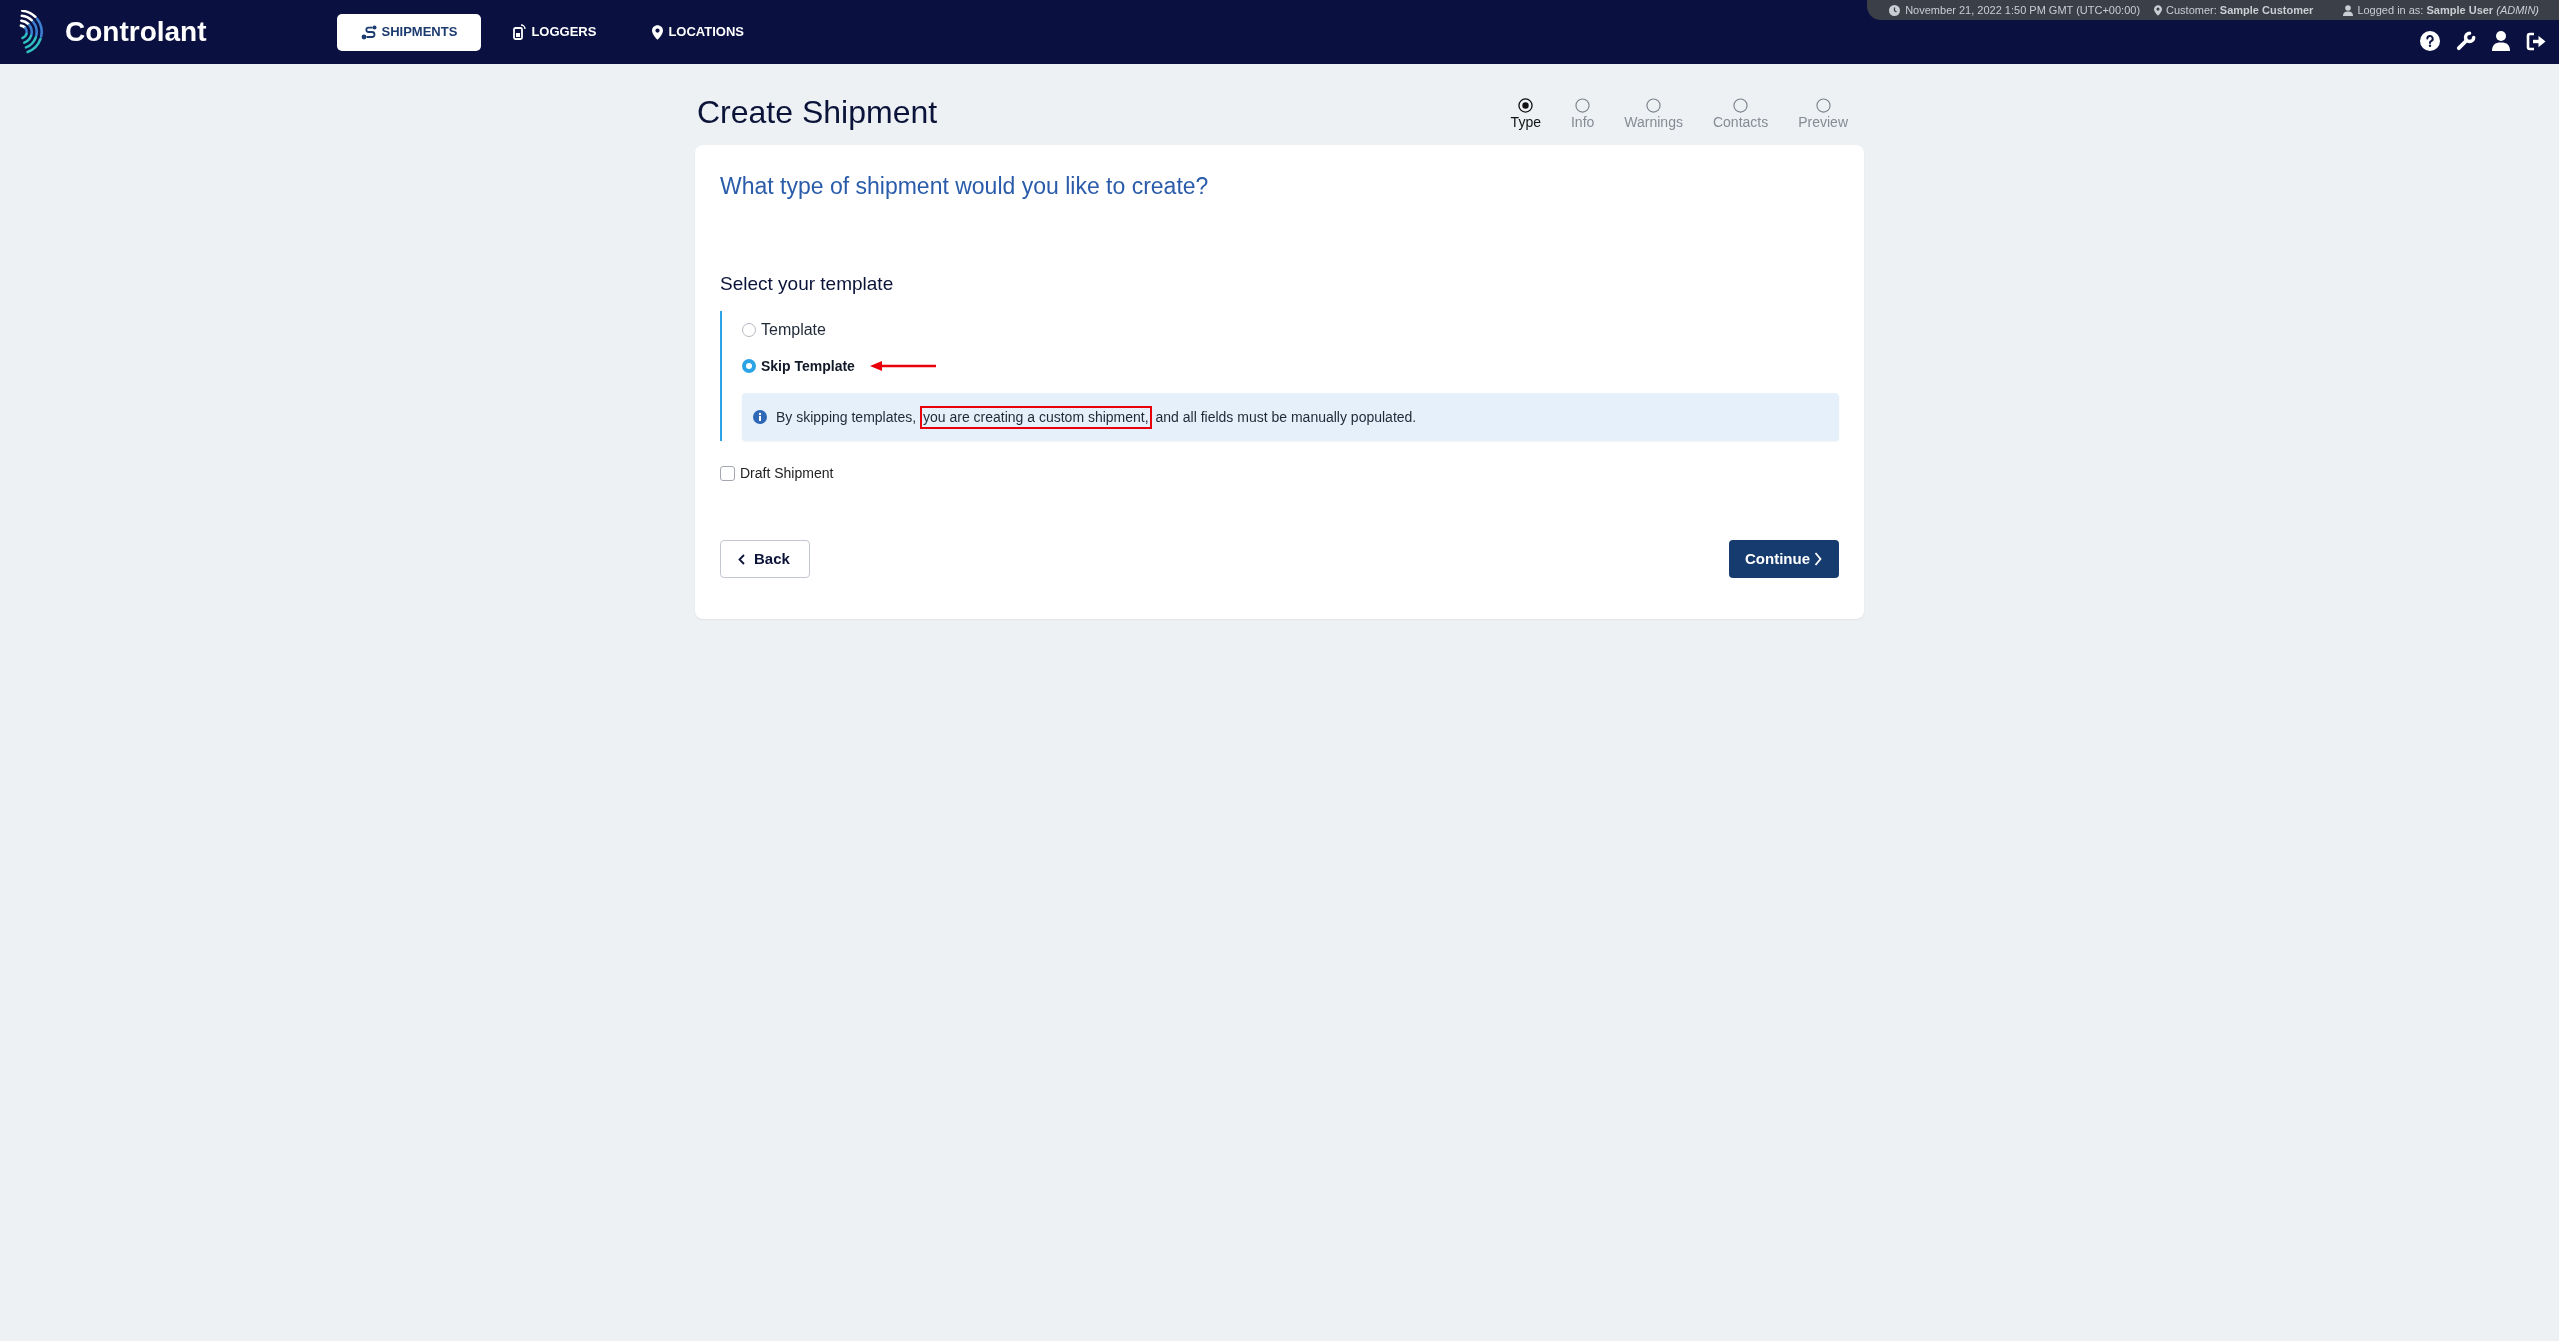 The height and width of the screenshot is (1341, 2559). What do you see at coordinates (2430, 41) in the screenshot?
I see `help-icon` at bounding box center [2430, 41].